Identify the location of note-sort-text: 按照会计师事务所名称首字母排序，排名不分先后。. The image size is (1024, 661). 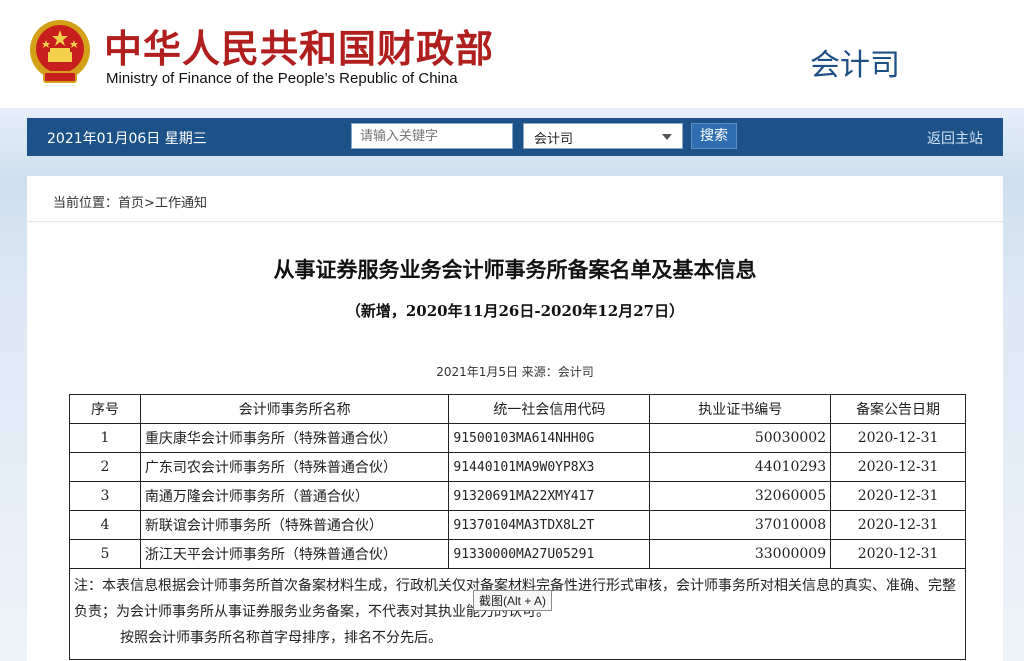
(281, 638).